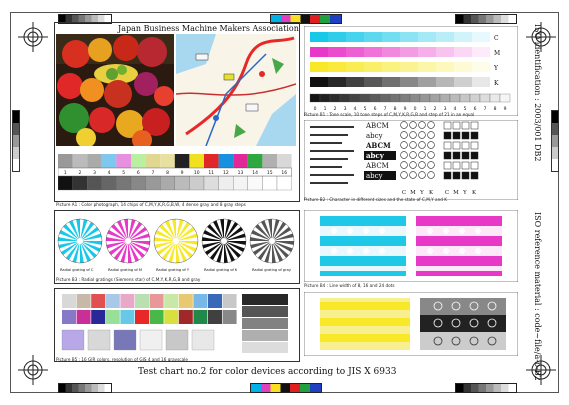 This screenshot has height=405, width=569. Describe the element at coordinates (496, 83) in the screenshot. I see `tone-row-label-K: K` at that location.